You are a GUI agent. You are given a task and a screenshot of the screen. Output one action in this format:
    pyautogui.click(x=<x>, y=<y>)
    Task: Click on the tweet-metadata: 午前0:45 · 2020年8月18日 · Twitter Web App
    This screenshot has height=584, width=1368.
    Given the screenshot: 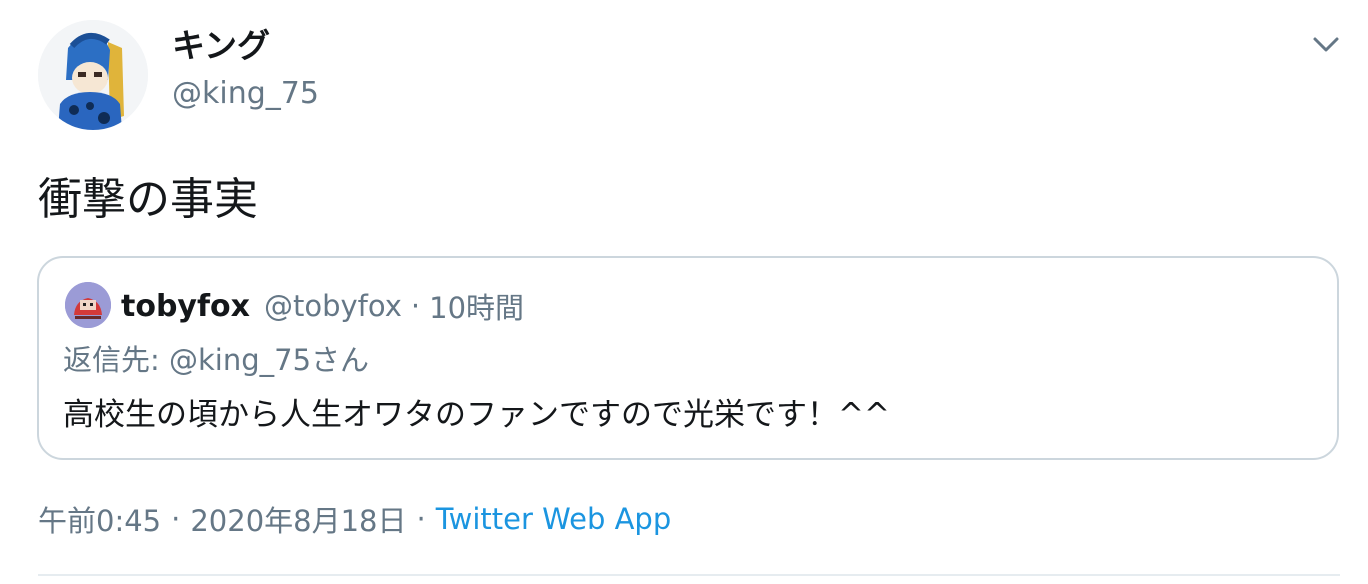 What is the action you would take?
    pyautogui.click(x=354, y=519)
    